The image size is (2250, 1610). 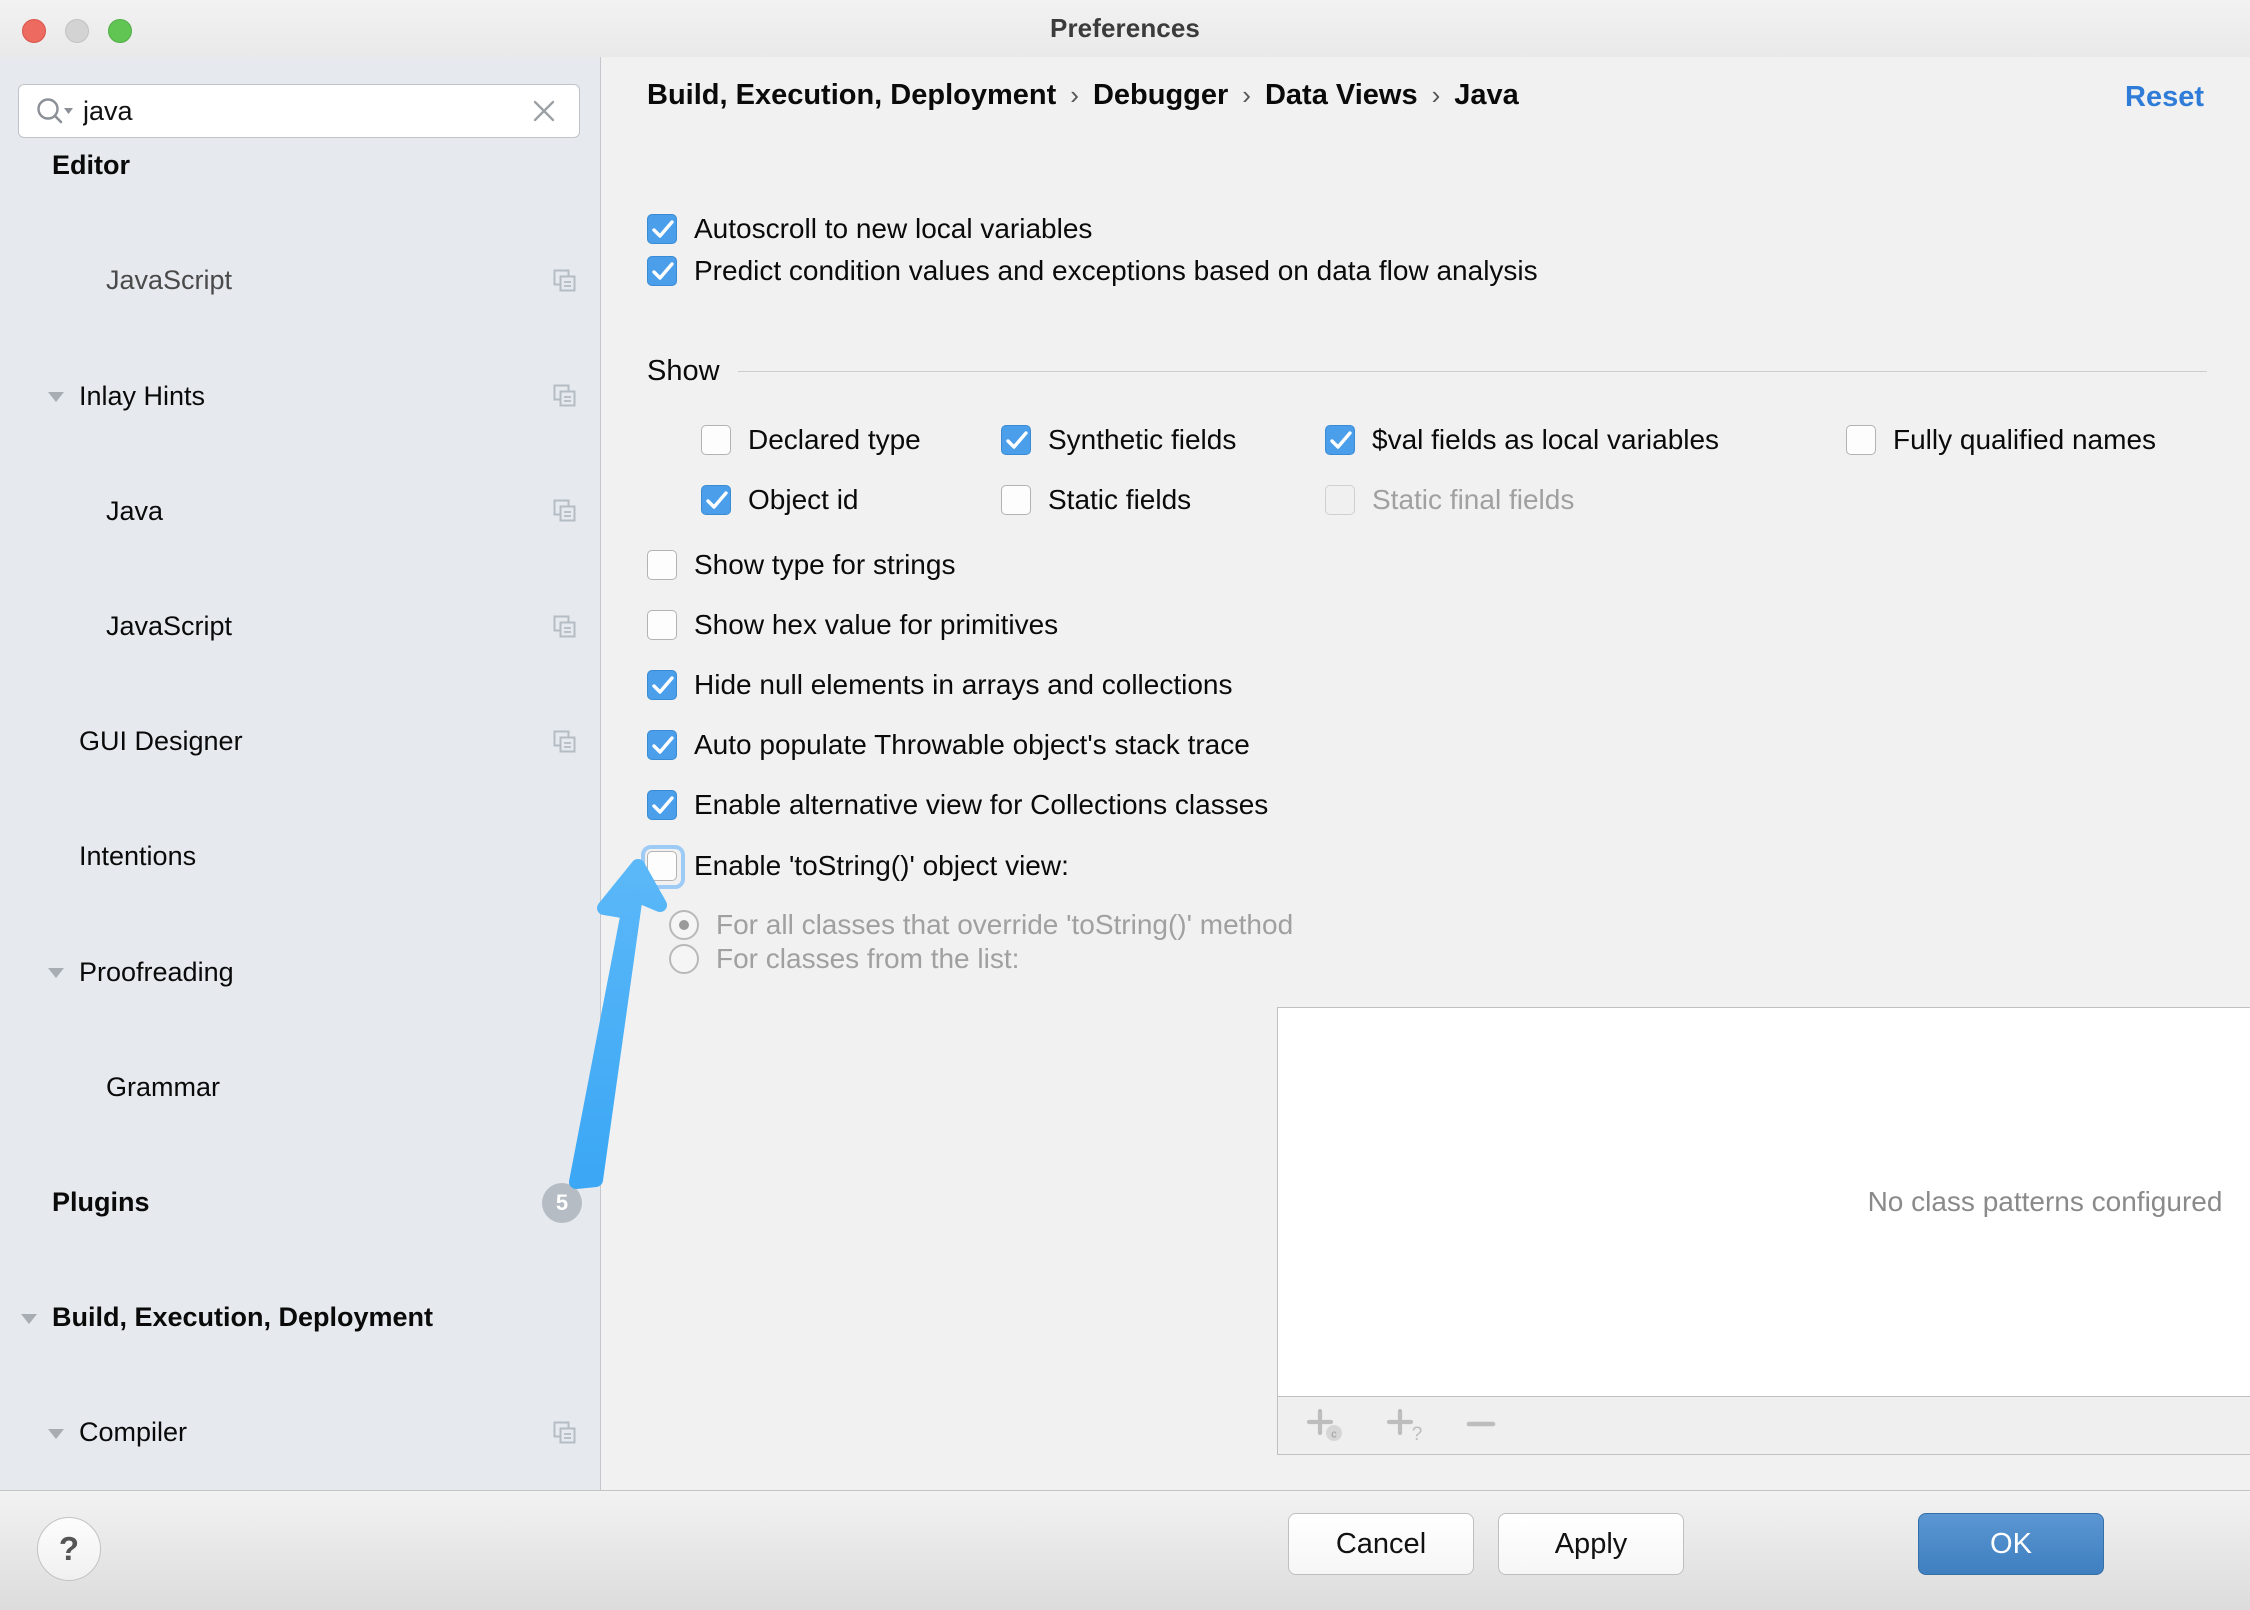 What do you see at coordinates (834, 439) in the screenshot?
I see `option-label: Declared type` at bounding box center [834, 439].